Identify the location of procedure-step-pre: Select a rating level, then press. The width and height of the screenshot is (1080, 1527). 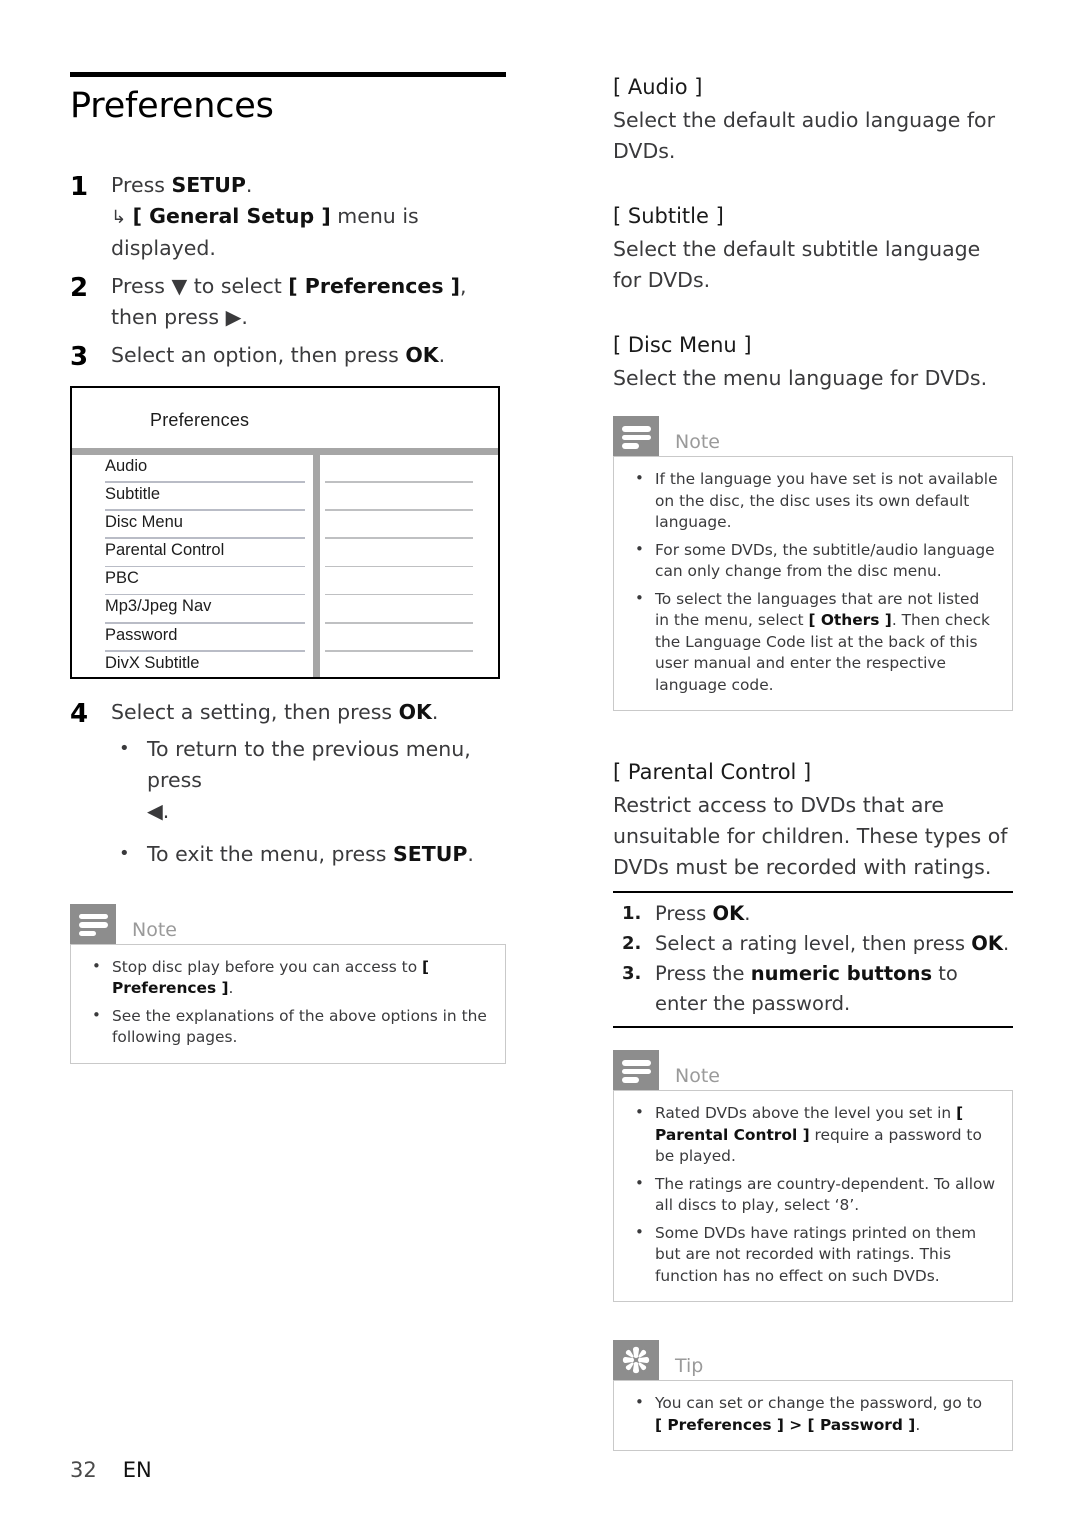
(813, 943).